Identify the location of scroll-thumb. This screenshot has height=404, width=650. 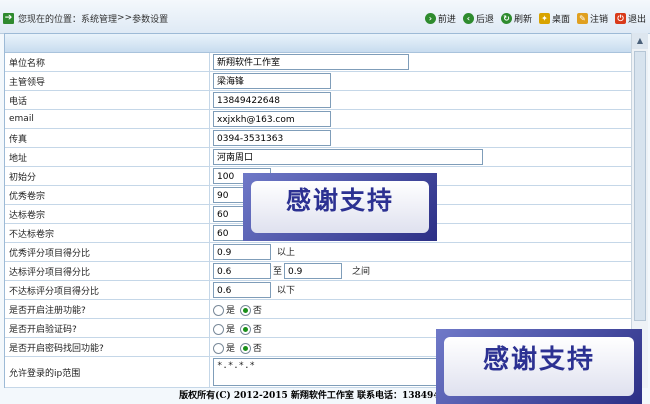
(640, 186).